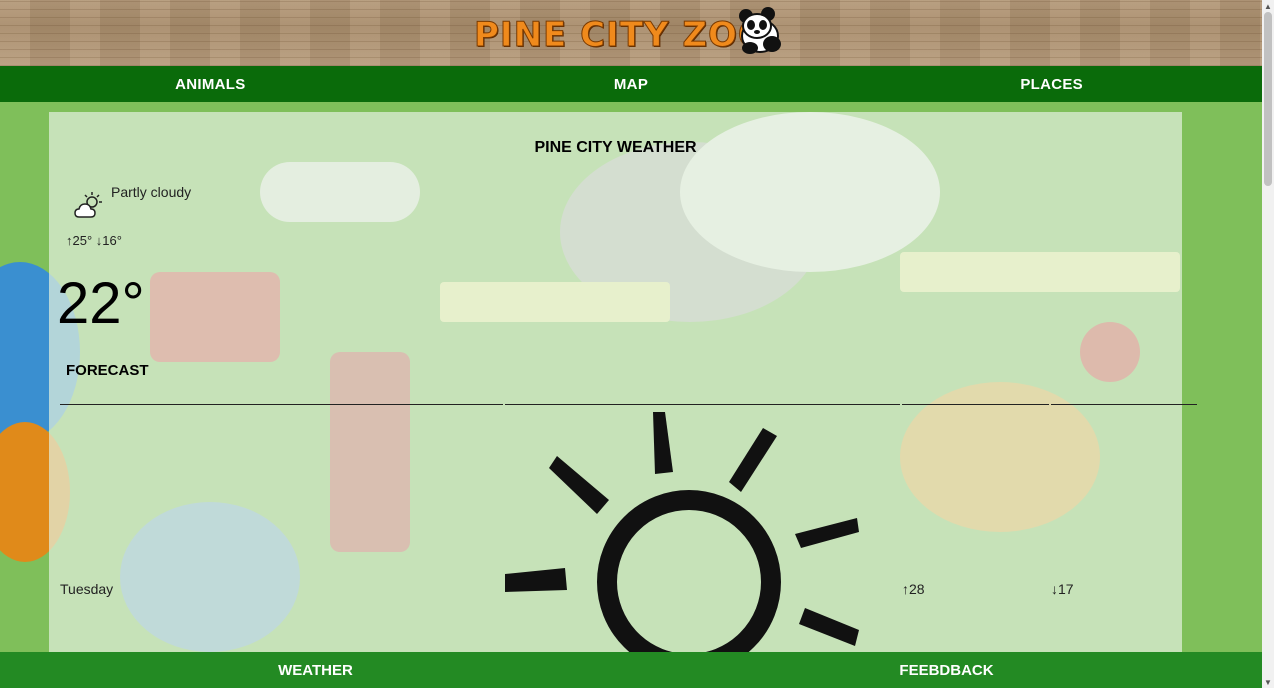 Image resolution: width=1274 pixels, height=688 pixels. What do you see at coordinates (151, 192) in the screenshot?
I see `weather-condition: Partly cloudy` at bounding box center [151, 192].